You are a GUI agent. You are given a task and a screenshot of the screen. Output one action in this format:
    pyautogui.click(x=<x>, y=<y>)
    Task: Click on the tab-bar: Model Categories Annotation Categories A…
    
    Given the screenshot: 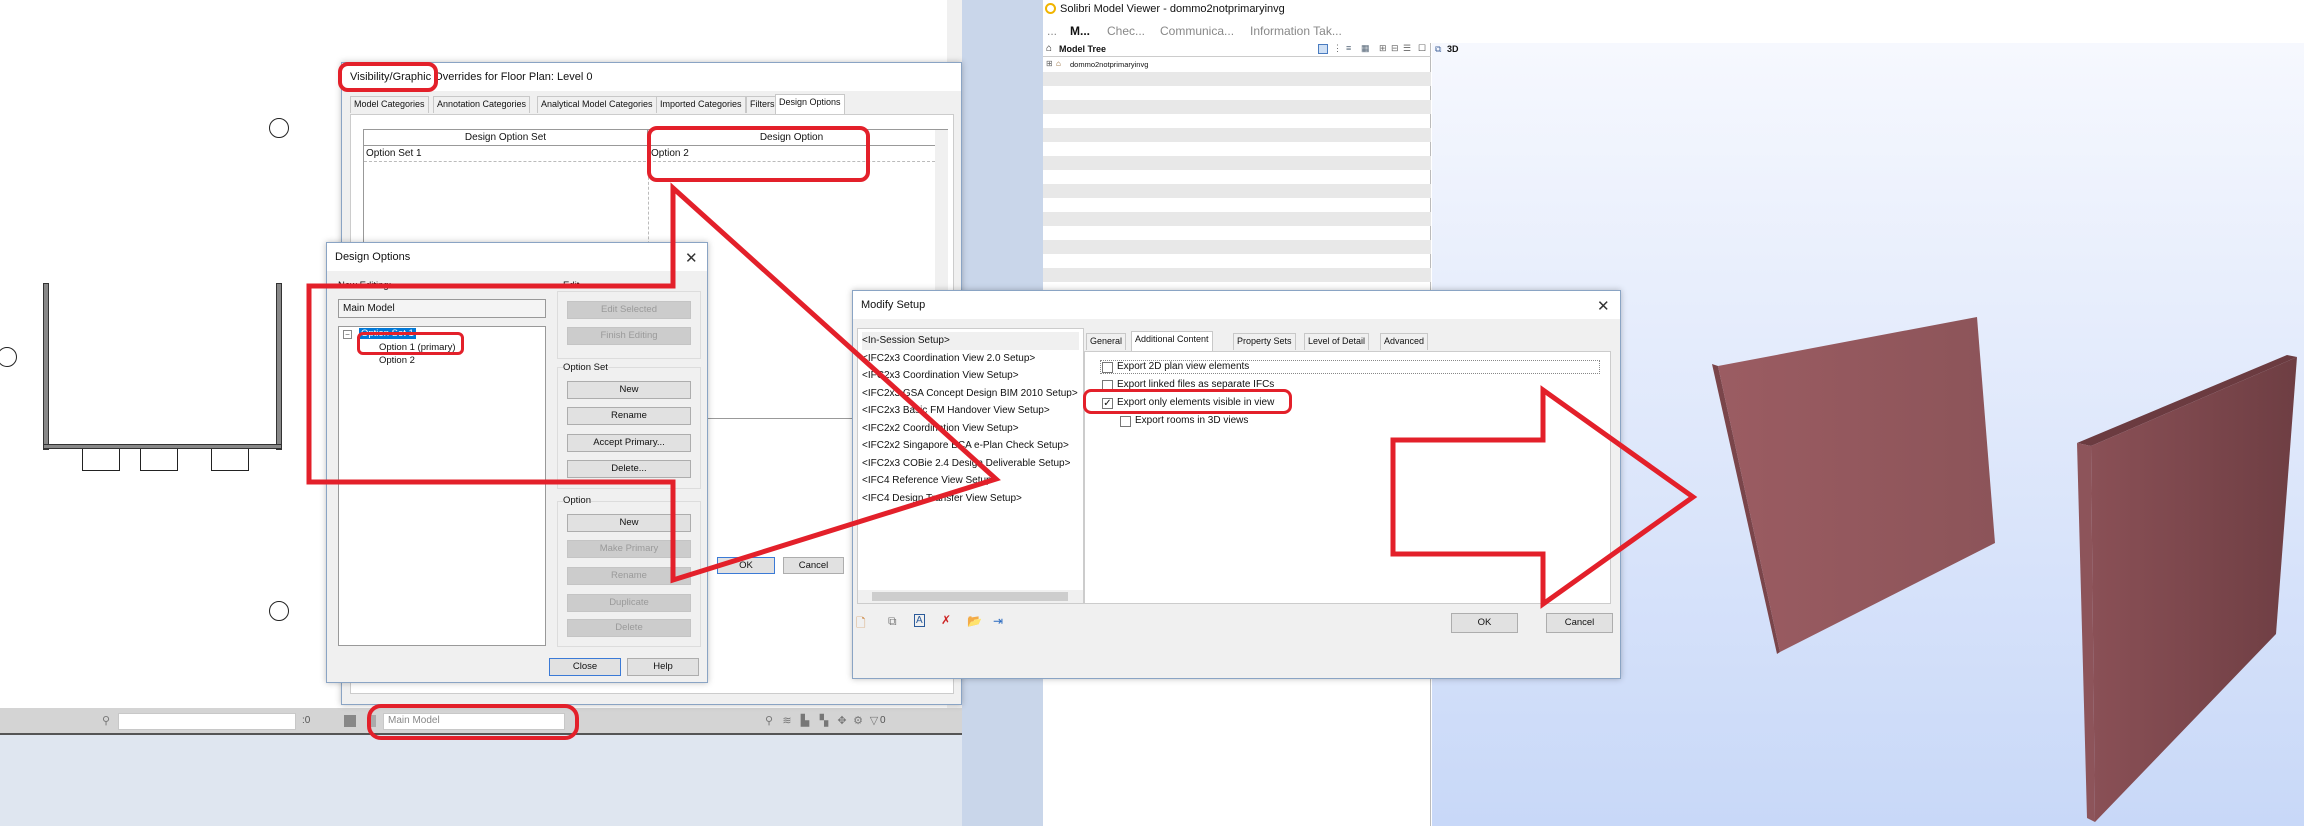 What is the action you would take?
    pyautogui.click(x=650, y=104)
    